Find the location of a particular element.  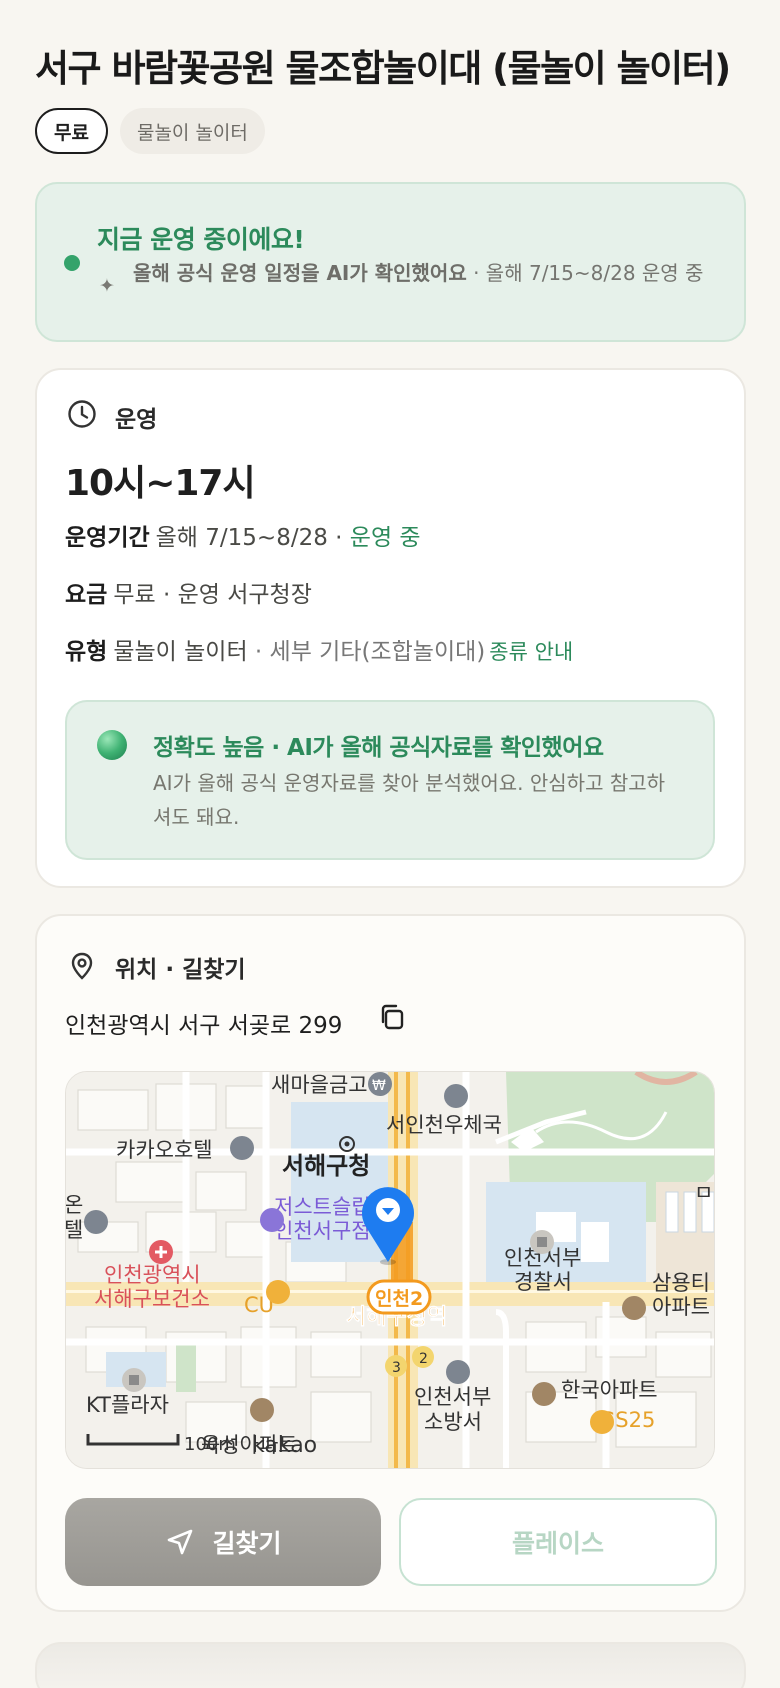

operating-hours: 10시~17시 is located at coordinates (160, 483).